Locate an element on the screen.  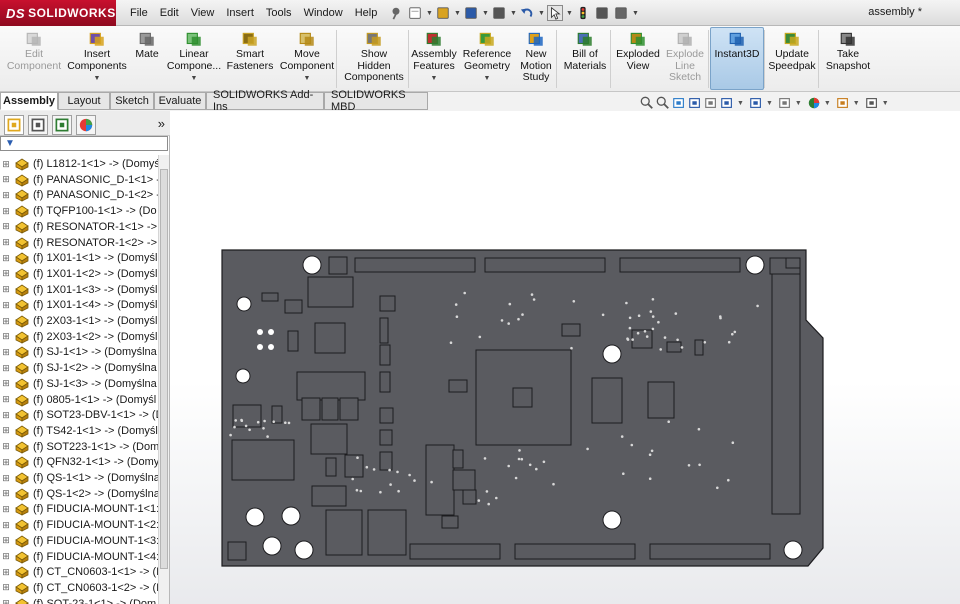
instant3d-button: Instant3D is located at coordinates (737, 58).